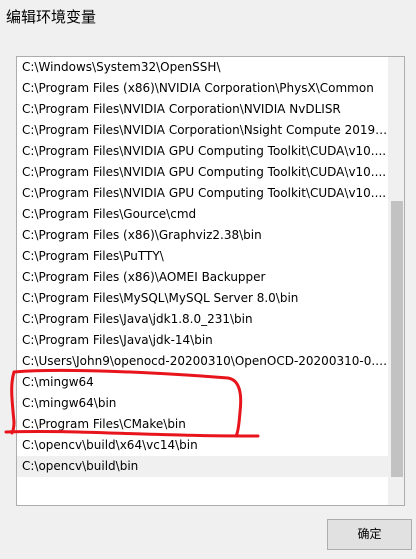 The width and height of the screenshot is (416, 559). What do you see at coordinates (51, 17) in the screenshot?
I see `dialog-title: 编辑环境变量` at bounding box center [51, 17].